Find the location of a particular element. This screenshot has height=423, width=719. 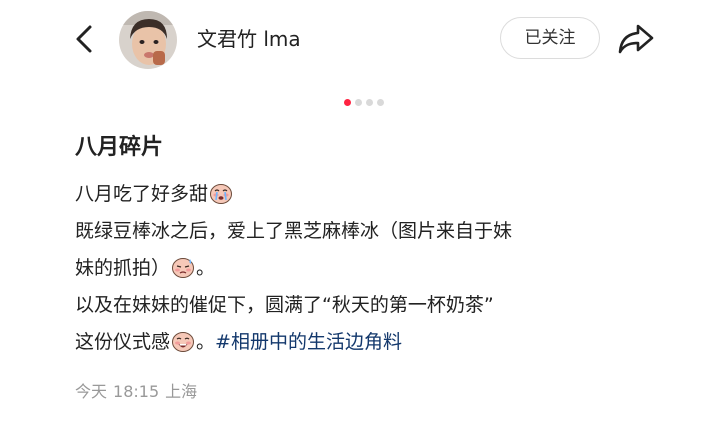

avatar-photo is located at coordinates (148, 40).